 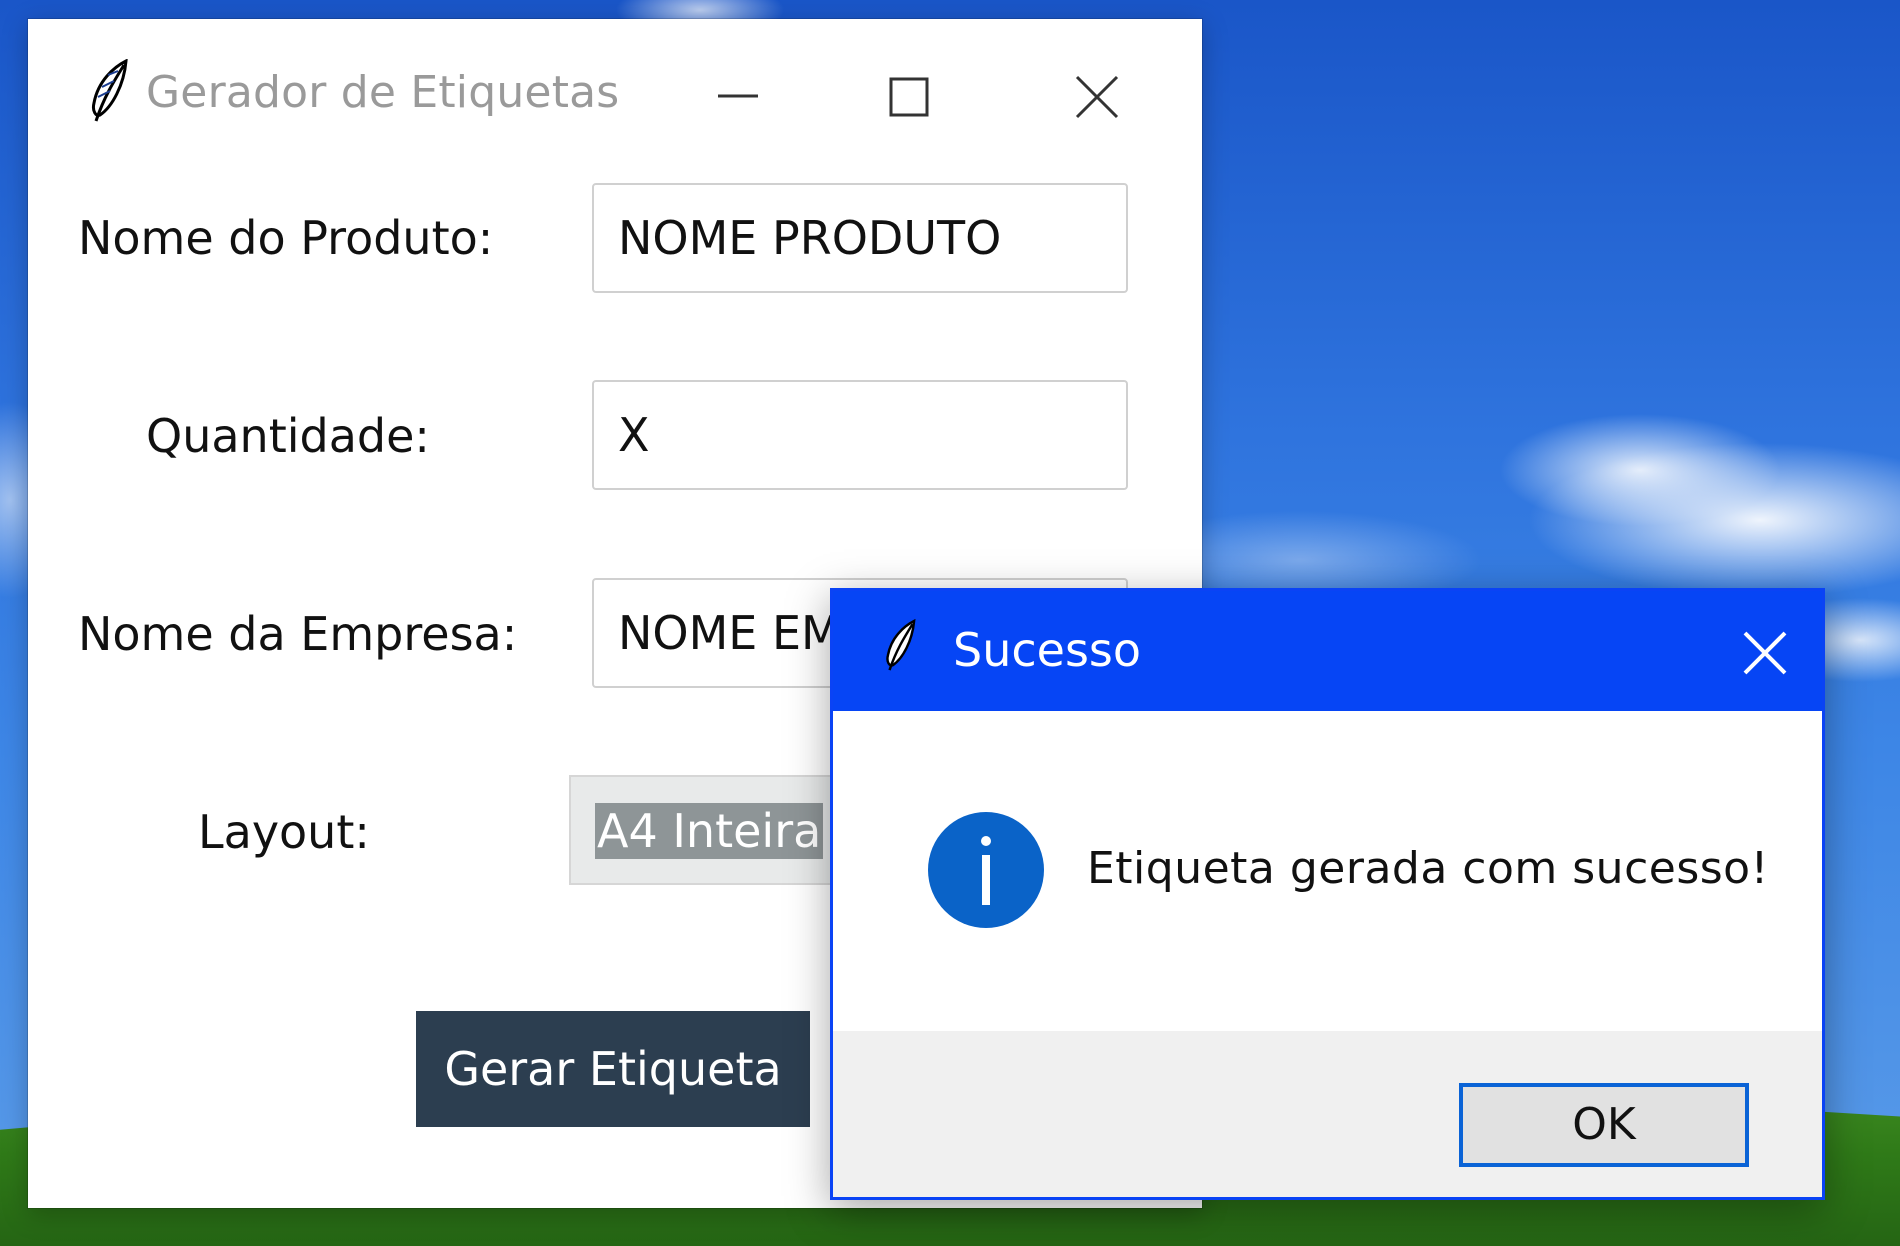 What do you see at coordinates (613, 1069) in the screenshot?
I see `gerar-etiqueta-button: Gerar Etiqueta` at bounding box center [613, 1069].